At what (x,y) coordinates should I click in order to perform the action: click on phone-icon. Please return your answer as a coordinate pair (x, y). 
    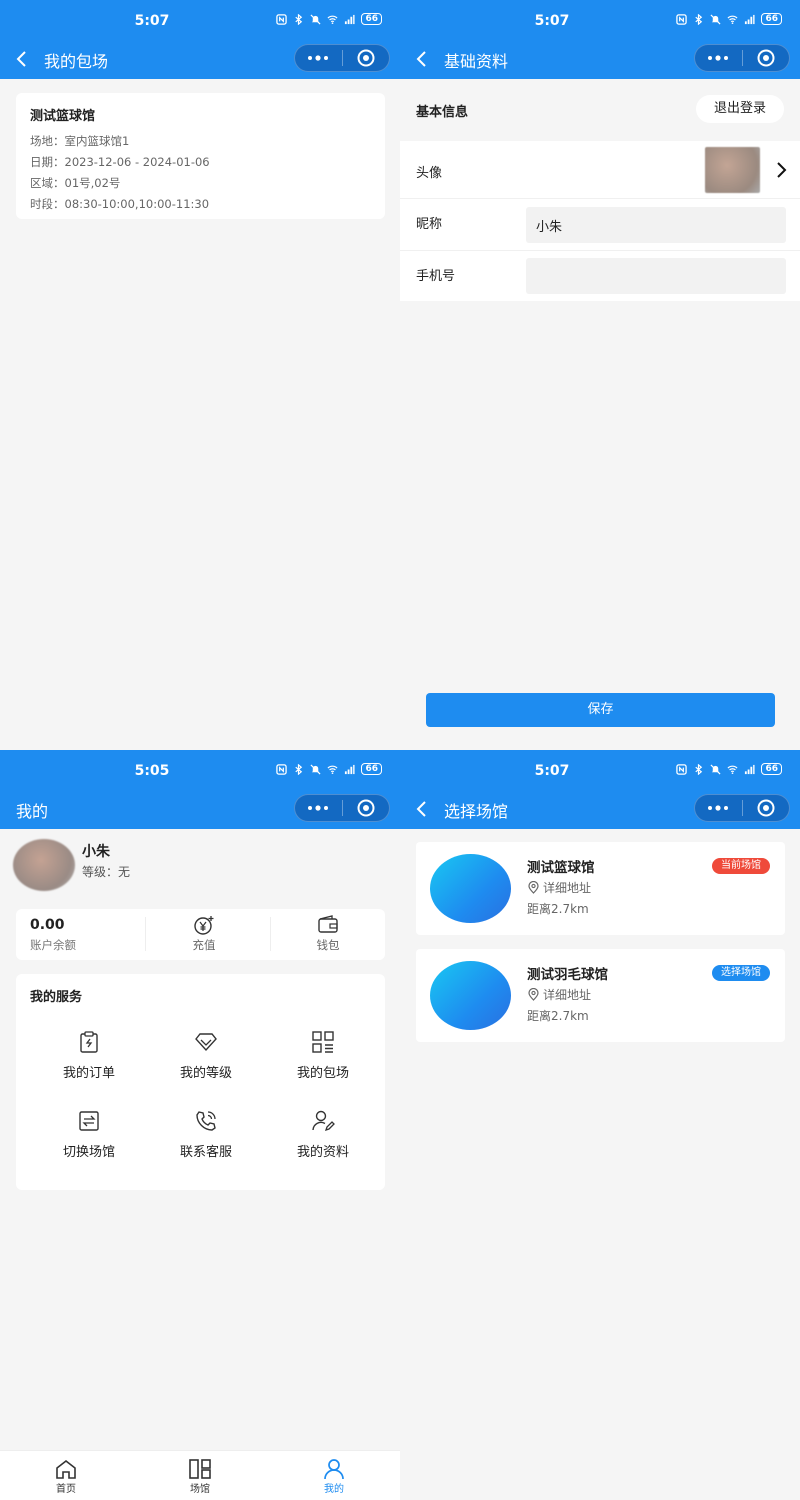
    Looking at the image, I should click on (206, 1121).